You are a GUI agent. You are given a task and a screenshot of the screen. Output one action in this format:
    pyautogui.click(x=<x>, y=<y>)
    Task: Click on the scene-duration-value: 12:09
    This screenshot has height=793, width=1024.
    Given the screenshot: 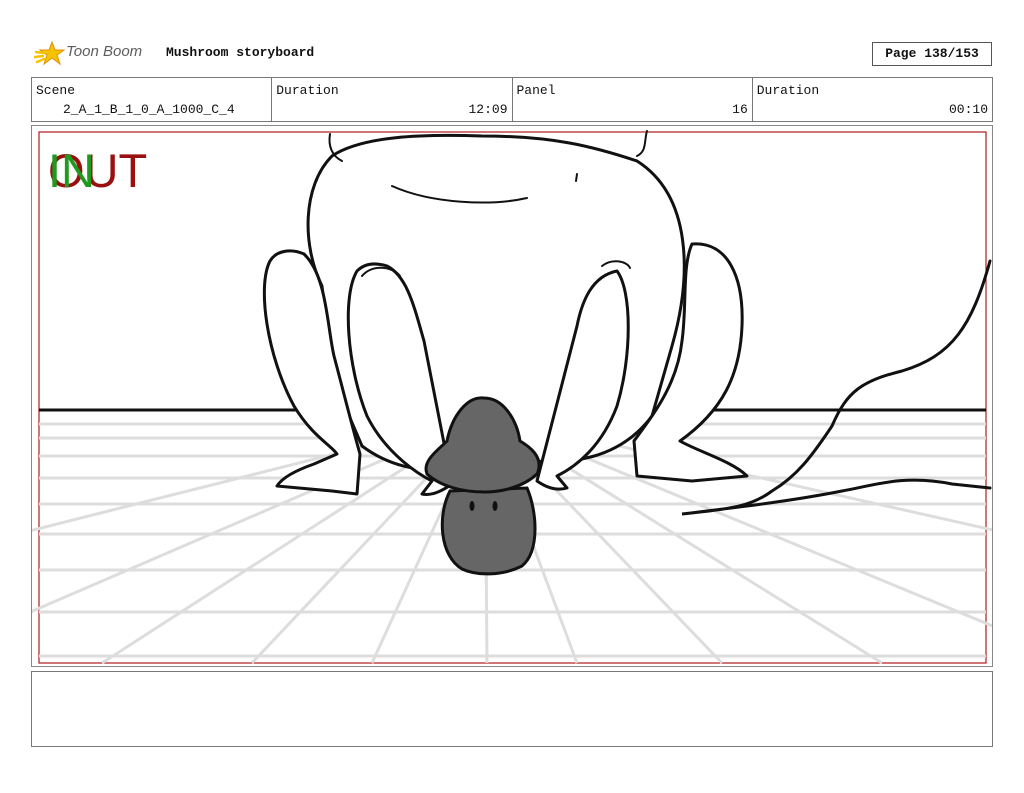 What is the action you would take?
    pyautogui.click(x=488, y=109)
    